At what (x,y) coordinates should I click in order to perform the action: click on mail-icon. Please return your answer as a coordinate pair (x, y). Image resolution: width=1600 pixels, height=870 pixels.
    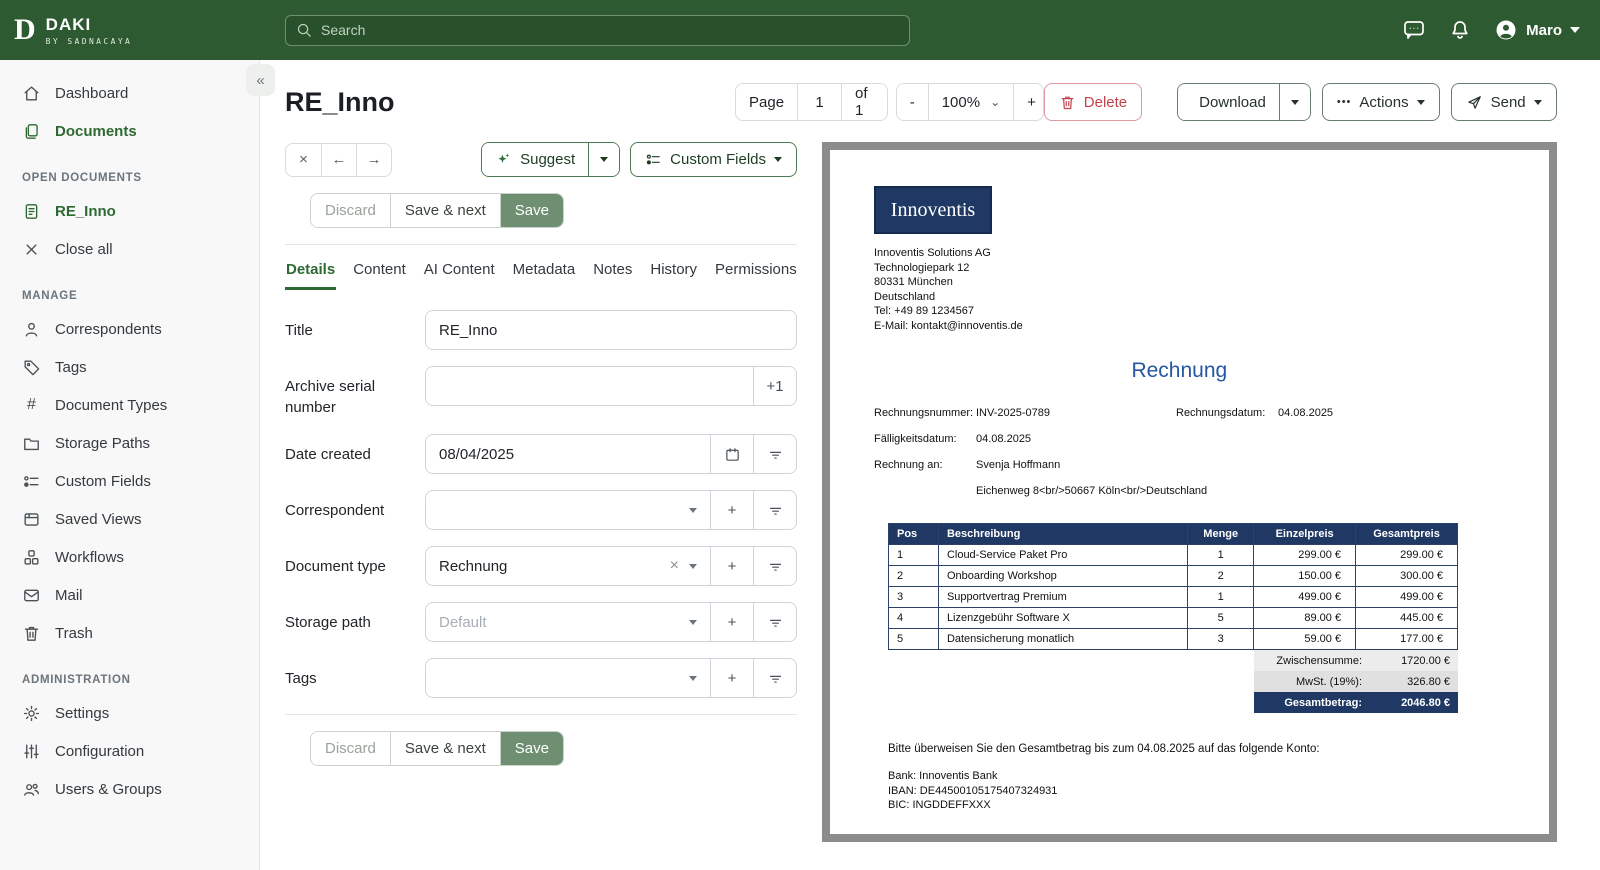
    Looking at the image, I should click on (31, 595).